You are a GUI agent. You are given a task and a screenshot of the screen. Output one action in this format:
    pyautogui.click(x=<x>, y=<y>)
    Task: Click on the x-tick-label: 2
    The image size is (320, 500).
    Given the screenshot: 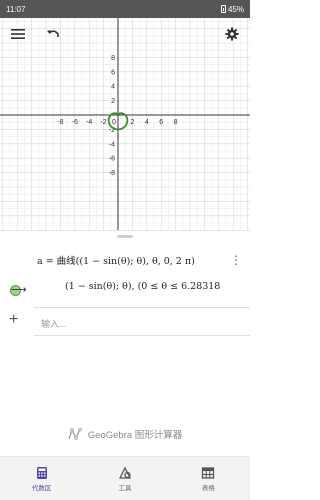 What is the action you would take?
    pyautogui.click(x=132, y=122)
    